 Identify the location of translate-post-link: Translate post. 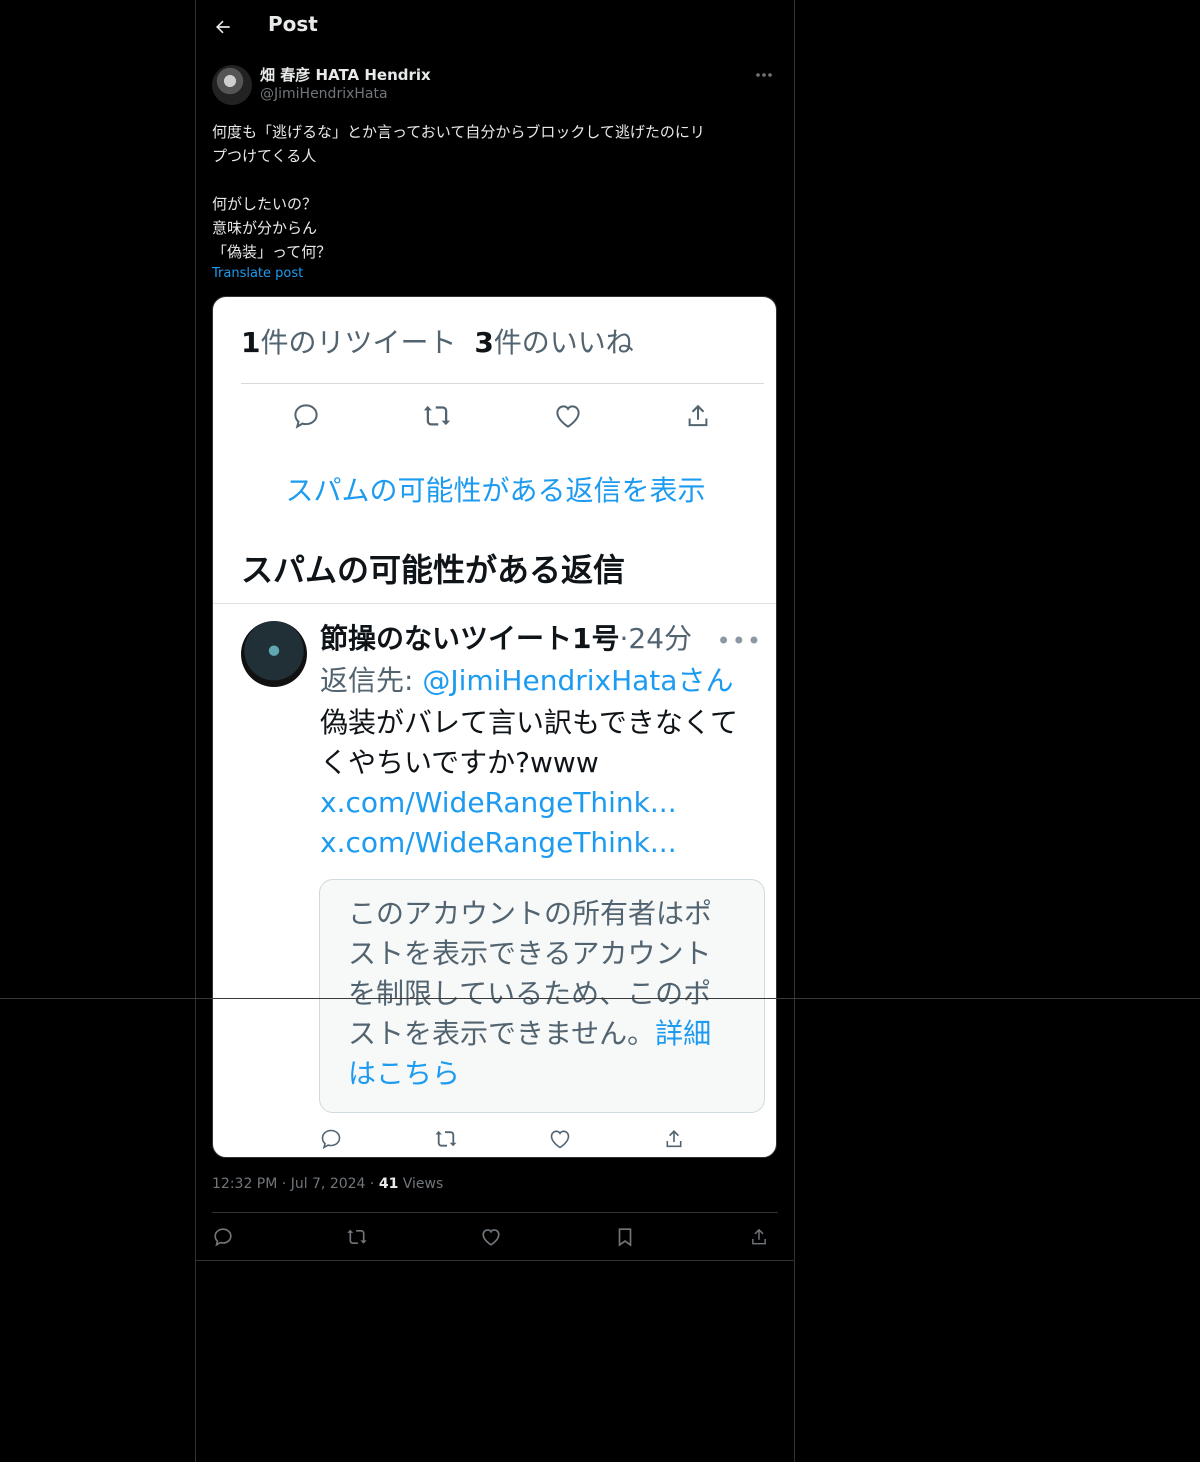
(257, 273).